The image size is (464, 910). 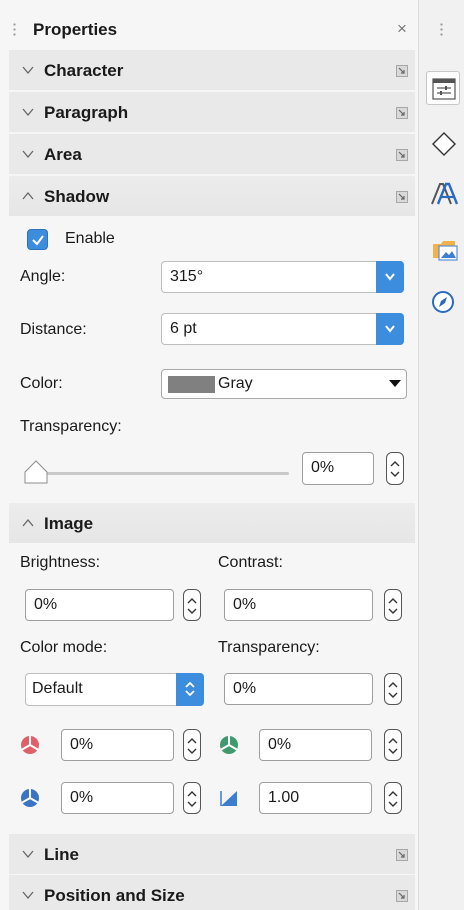 What do you see at coordinates (212, 523) in the screenshot?
I see `section-header-image: Image` at bounding box center [212, 523].